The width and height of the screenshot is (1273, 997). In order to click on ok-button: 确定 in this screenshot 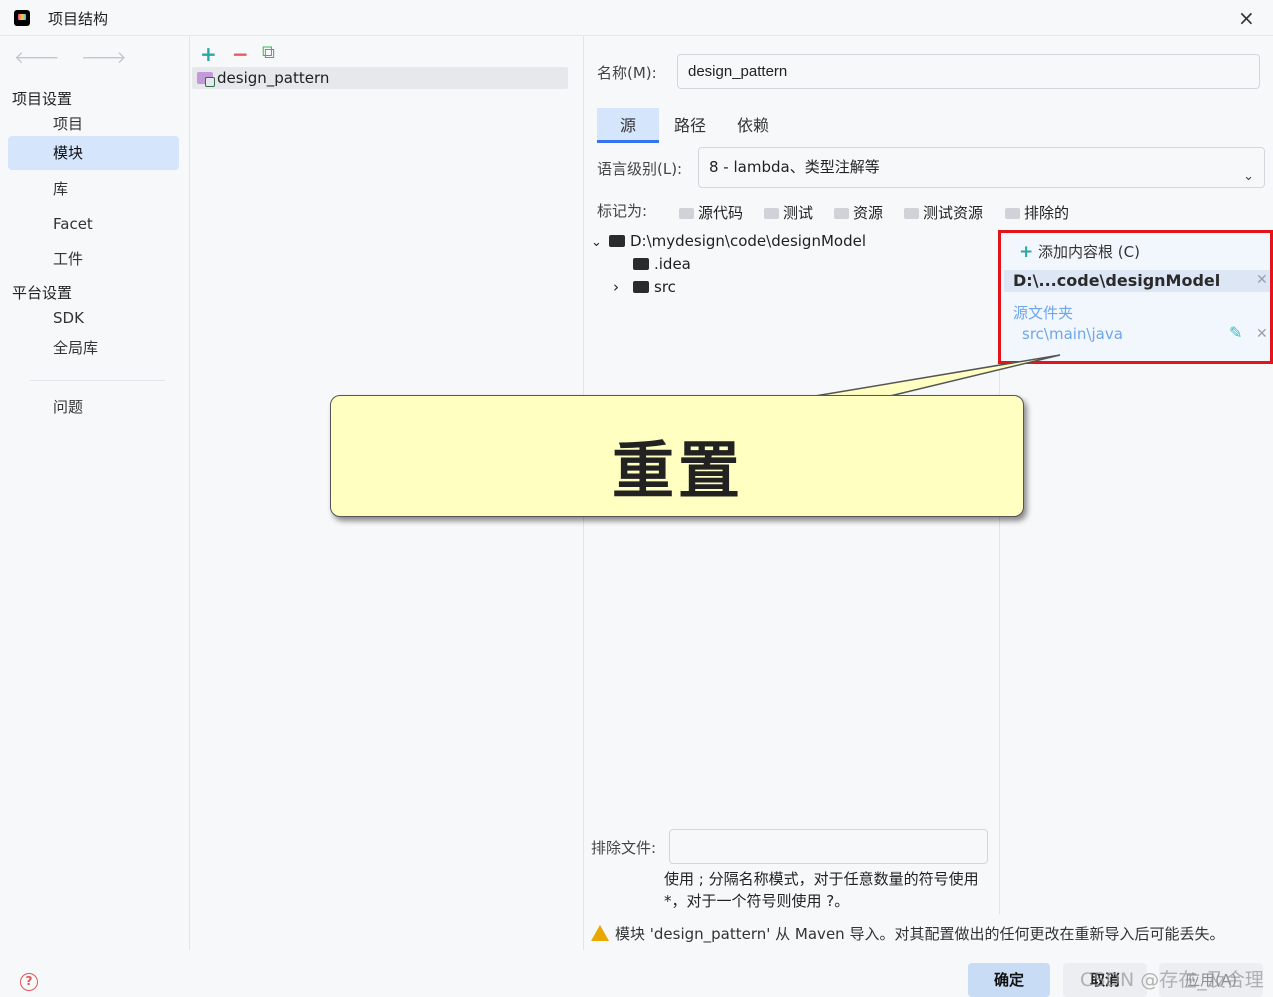, I will do `click(1009, 980)`.